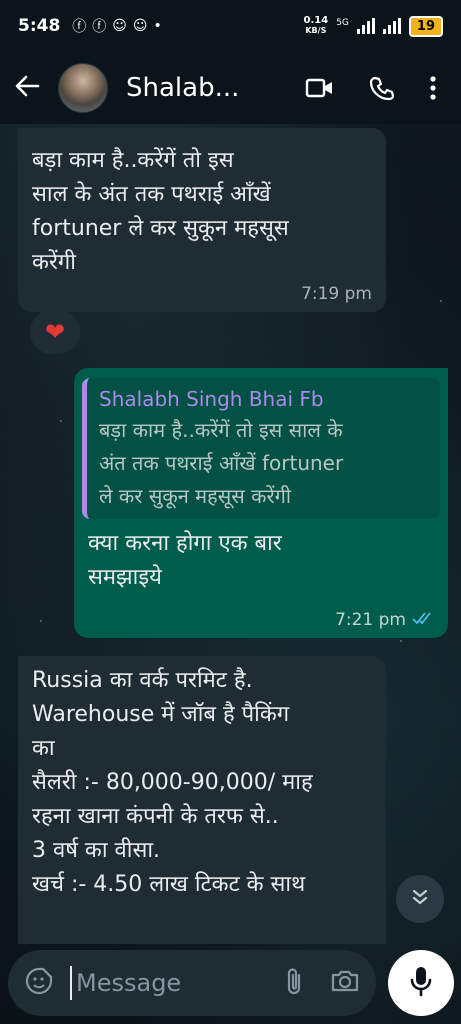 This screenshot has height=1024, width=461. I want to click on camera-icon, so click(345, 983).